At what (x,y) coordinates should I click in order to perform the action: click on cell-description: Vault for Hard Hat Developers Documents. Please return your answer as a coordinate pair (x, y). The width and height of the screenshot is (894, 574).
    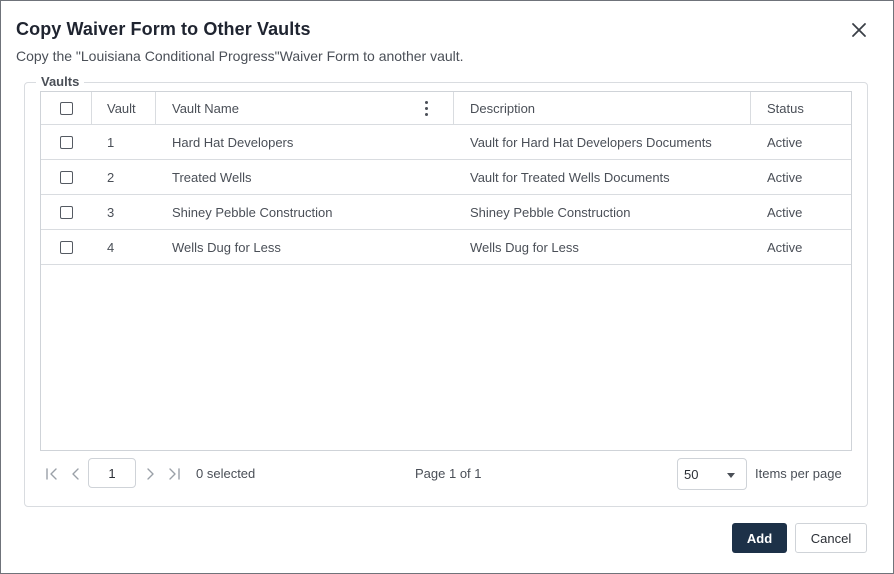
    Looking at the image, I should click on (591, 142).